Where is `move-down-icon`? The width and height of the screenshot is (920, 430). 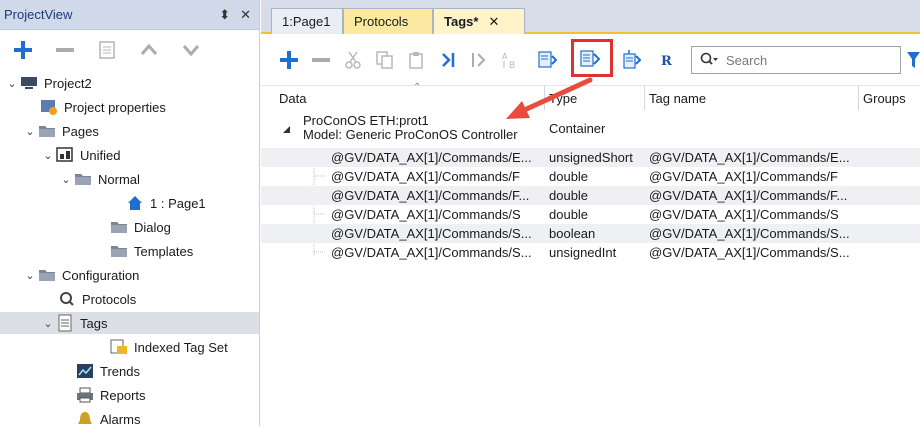
move-down-icon is located at coordinates (191, 50).